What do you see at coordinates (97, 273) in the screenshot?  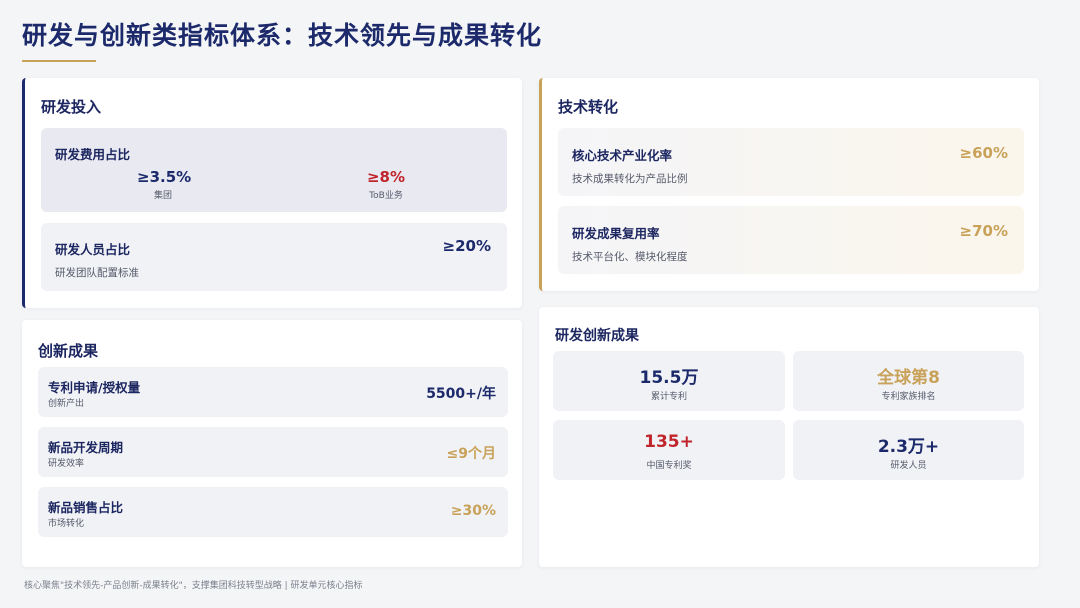 I see `staff-ratio-sub: 研发团队配置标准` at bounding box center [97, 273].